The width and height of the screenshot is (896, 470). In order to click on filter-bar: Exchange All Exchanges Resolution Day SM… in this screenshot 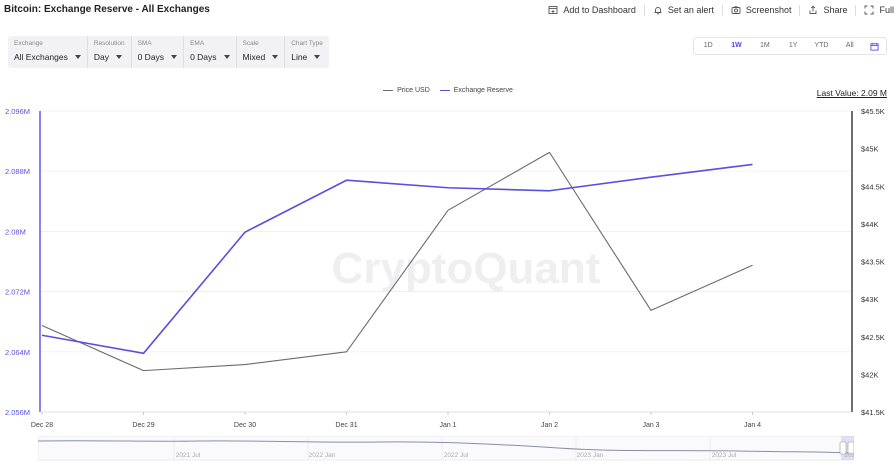, I will do `click(168, 52)`.